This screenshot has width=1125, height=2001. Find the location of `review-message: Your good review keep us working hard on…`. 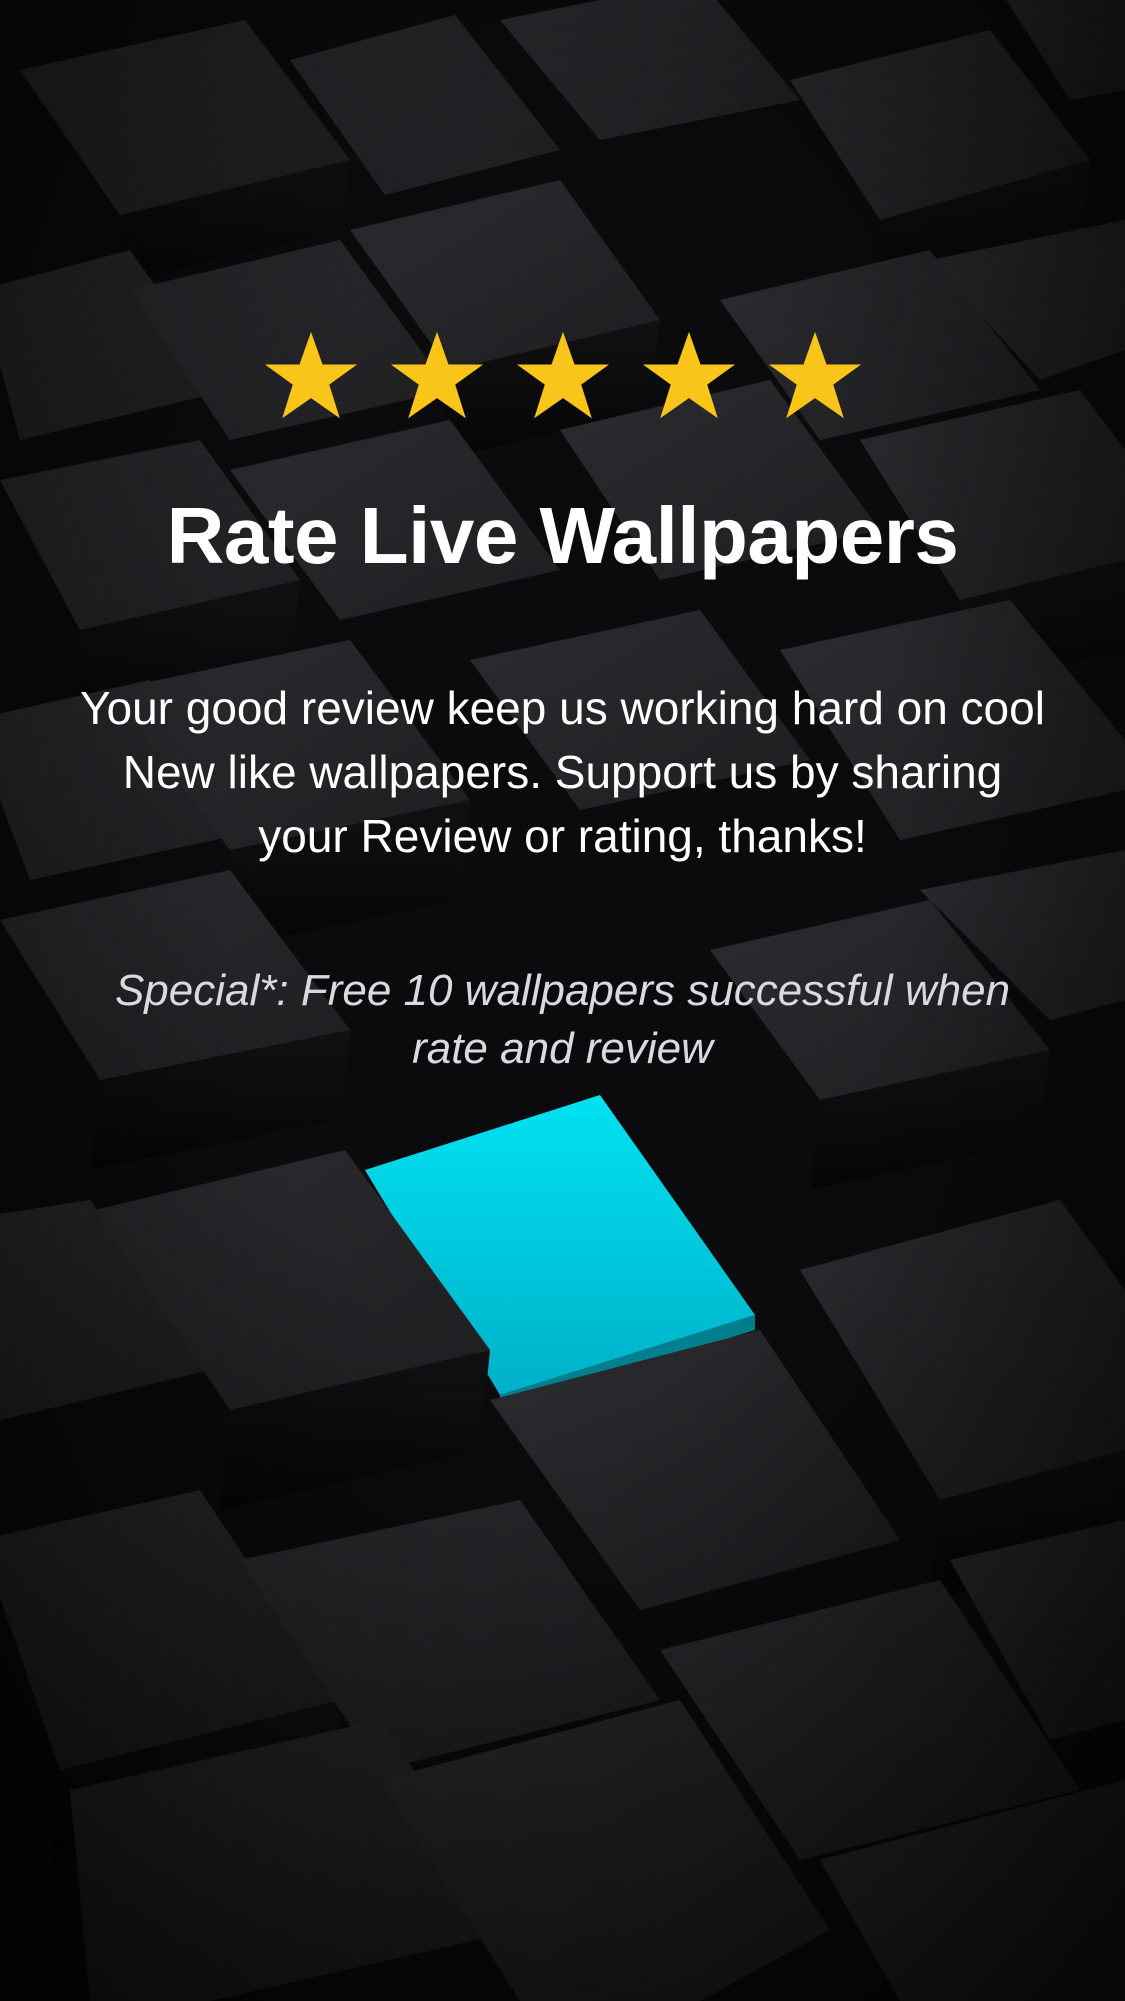

review-message: Your good review keep us working hard on… is located at coordinates (562, 772).